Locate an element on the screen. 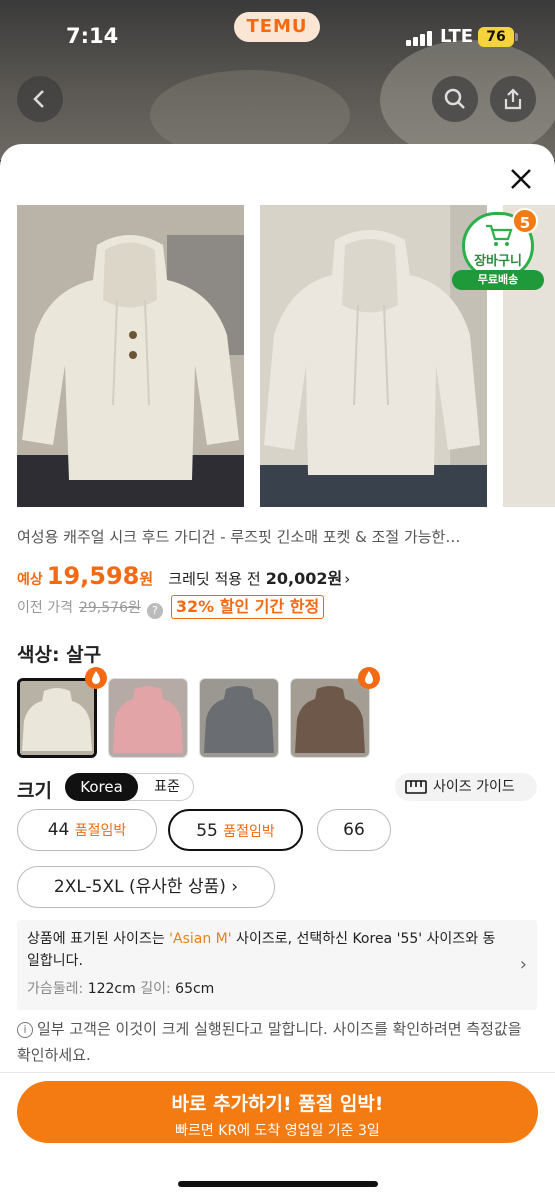 This screenshot has width=555, height=1200. back-button is located at coordinates (40, 99).